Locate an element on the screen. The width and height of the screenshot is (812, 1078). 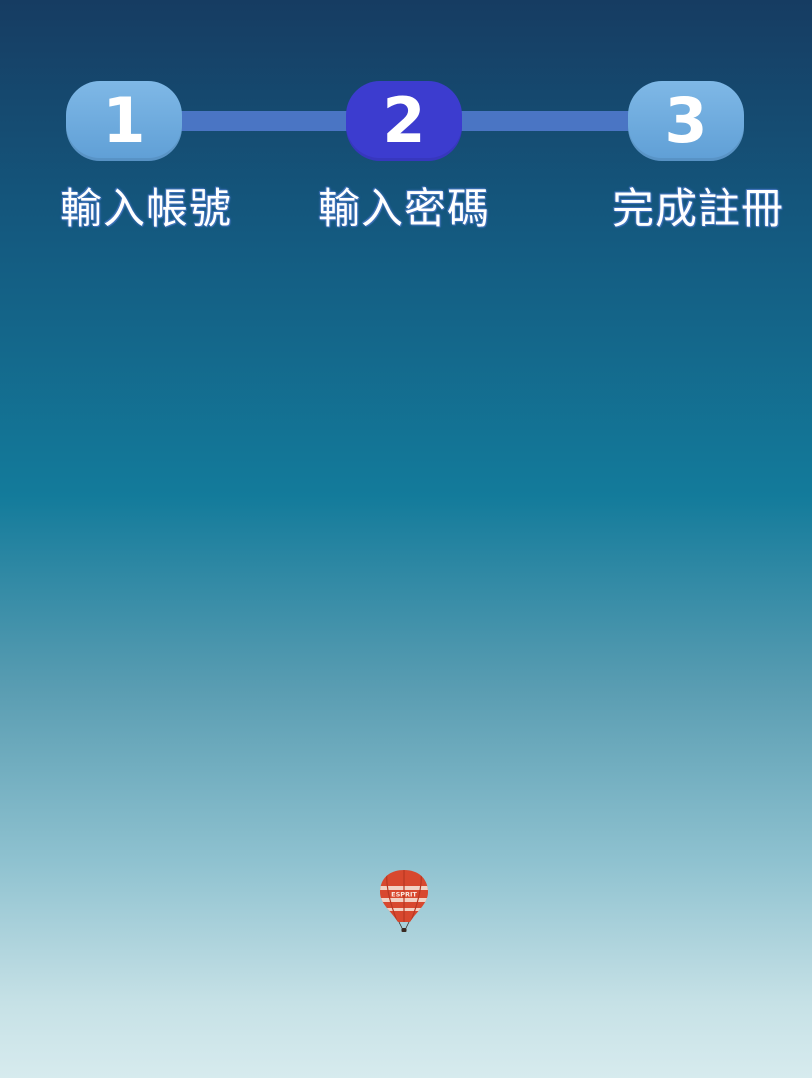
step-3-number: 3 is located at coordinates (686, 120).